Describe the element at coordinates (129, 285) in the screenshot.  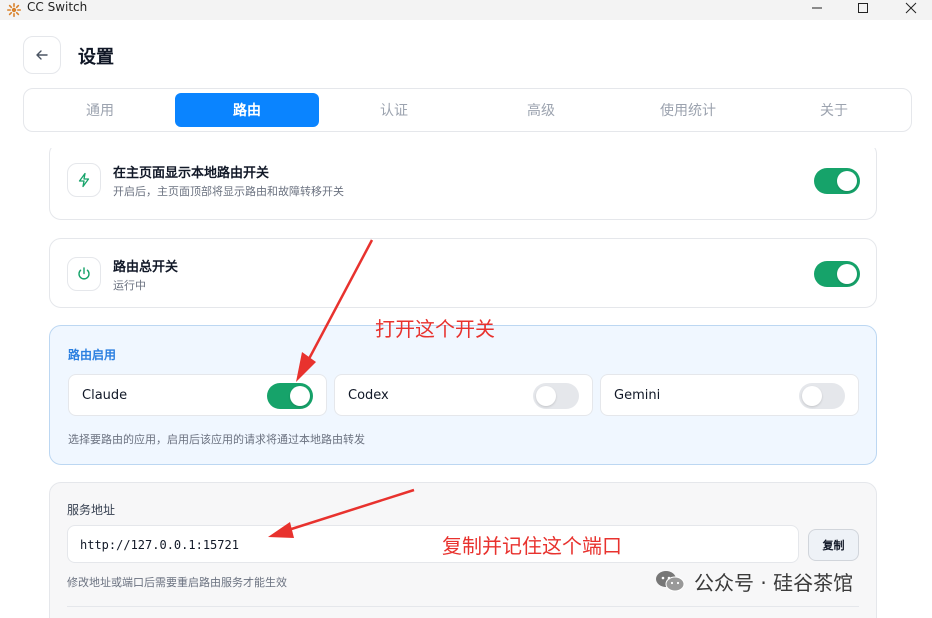
I see `master-switch-status: 运行中` at that location.